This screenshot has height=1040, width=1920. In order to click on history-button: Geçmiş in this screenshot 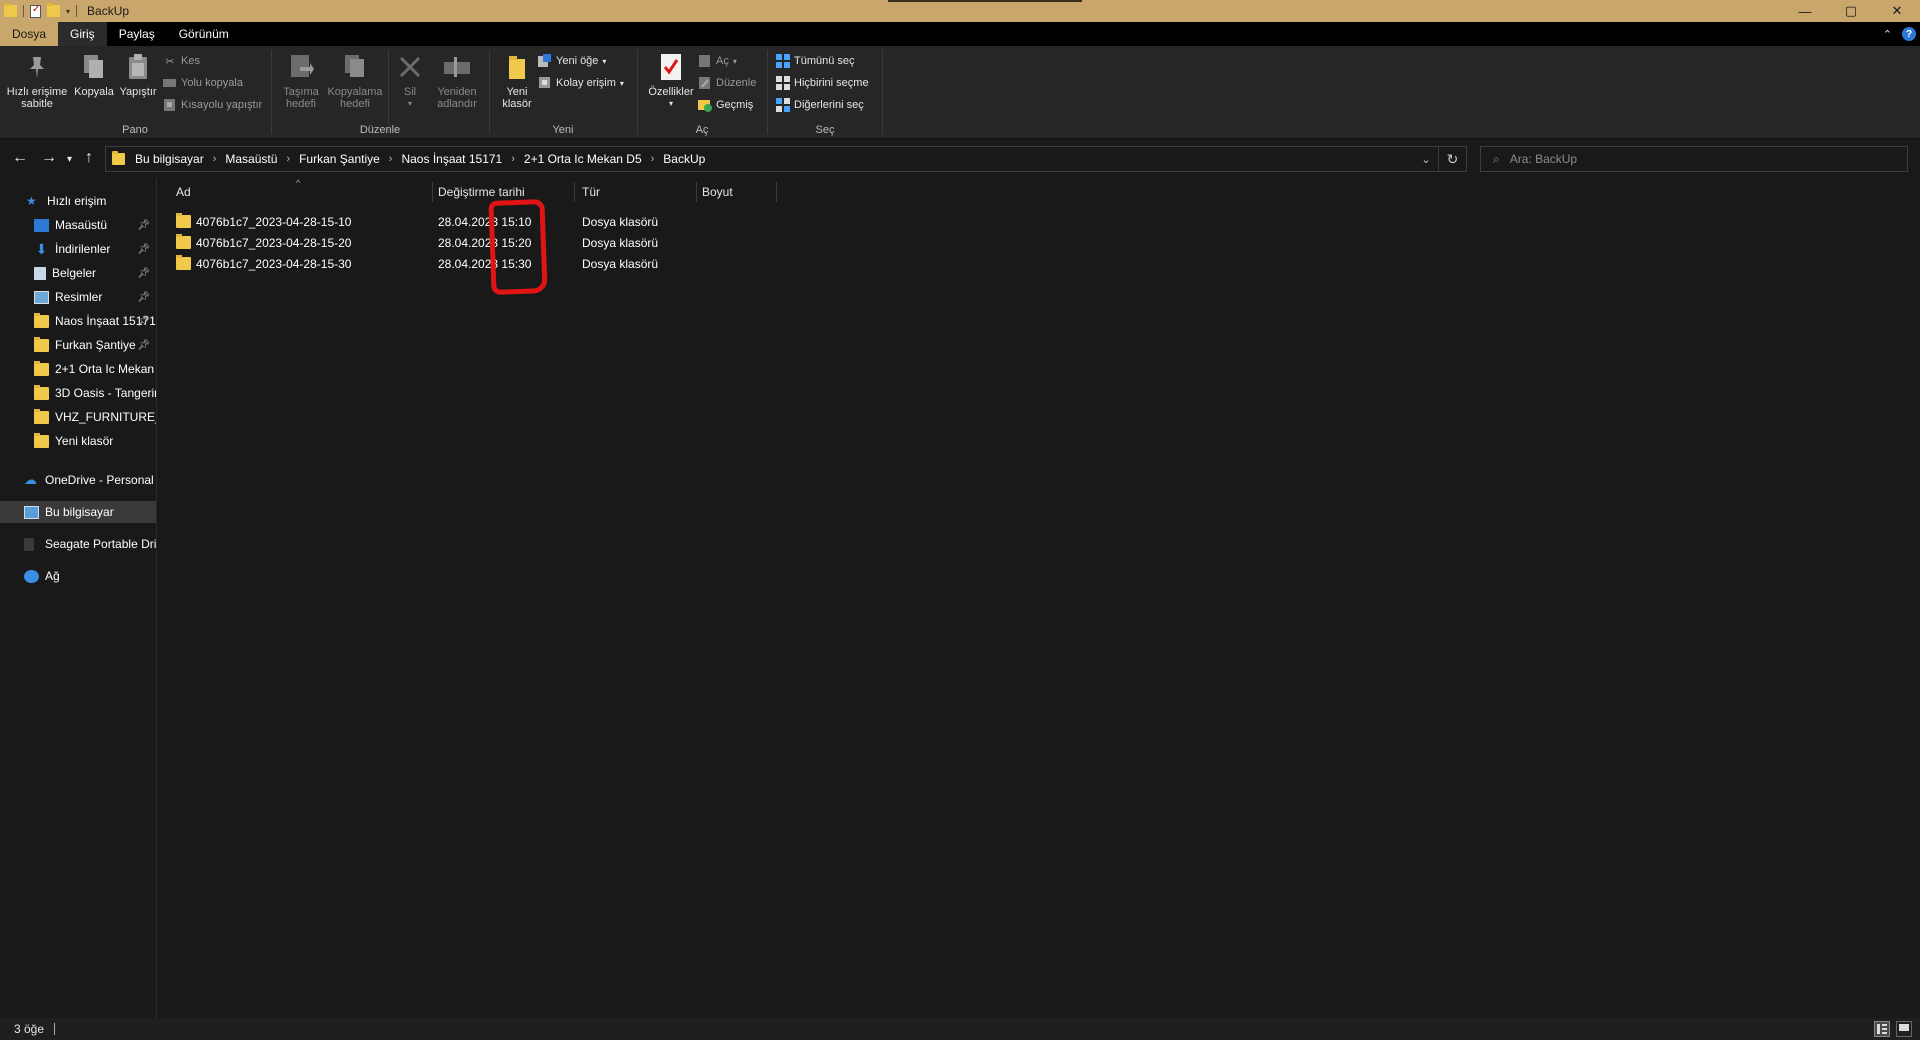, I will do `click(725, 105)`.